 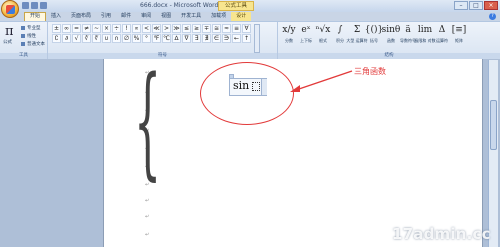 What do you see at coordinates (66, 28) in the screenshot?
I see `symbol-button: ∞` at bounding box center [66, 28].